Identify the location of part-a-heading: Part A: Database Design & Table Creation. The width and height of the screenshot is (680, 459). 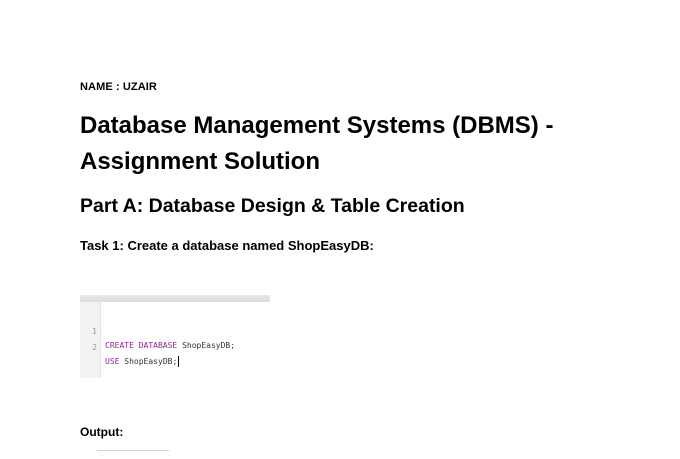
(272, 206).